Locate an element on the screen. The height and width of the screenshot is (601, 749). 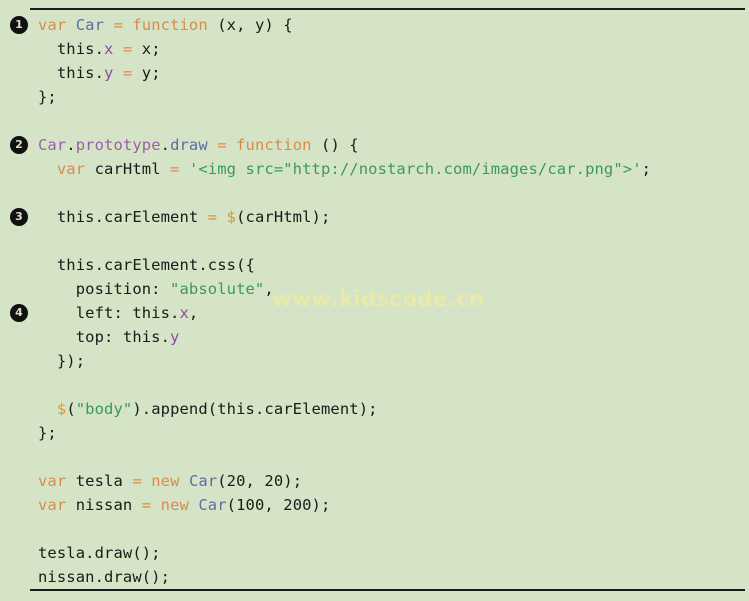
code-text: left: this.x, is located at coordinates (118, 313).